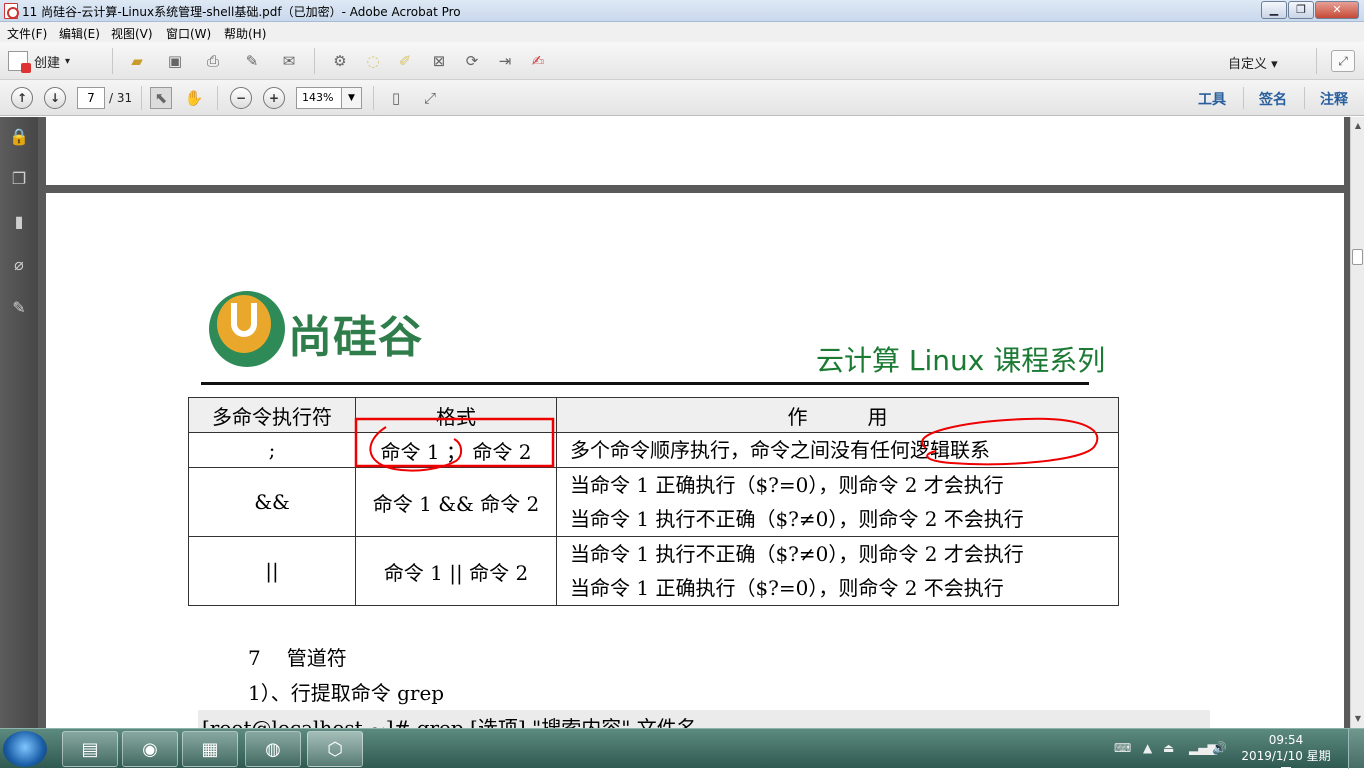  Describe the element at coordinates (405, 61) in the screenshot. I see `highlight-icon: ✐` at that location.